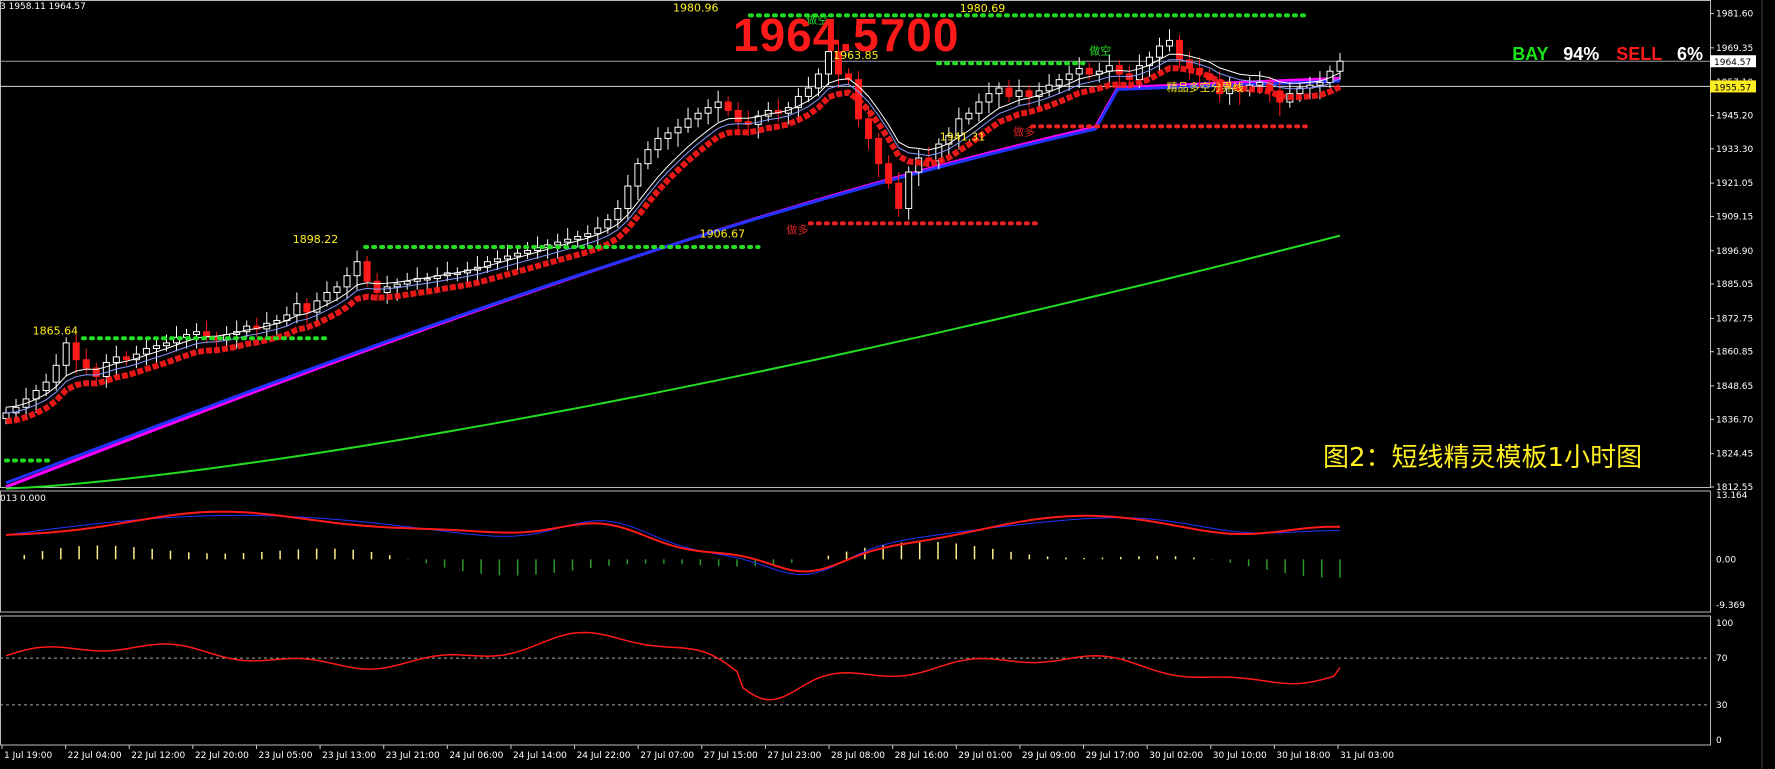 Image resolution: width=1775 pixels, height=769 pixels. Describe the element at coordinates (1530, 54) in the screenshot. I see `buy-label: BAY` at that location.